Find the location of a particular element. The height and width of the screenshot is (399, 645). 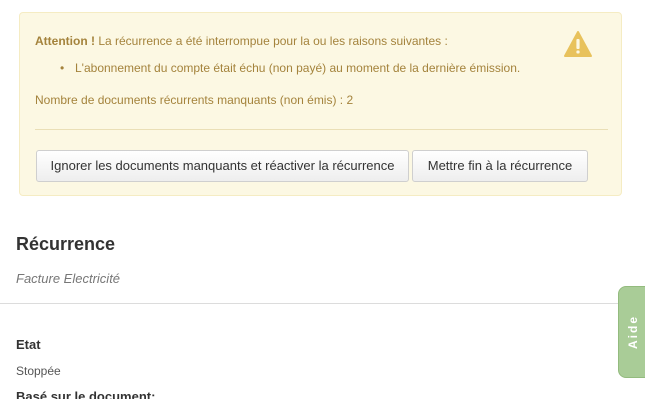

help-tab: Aide is located at coordinates (631, 332).